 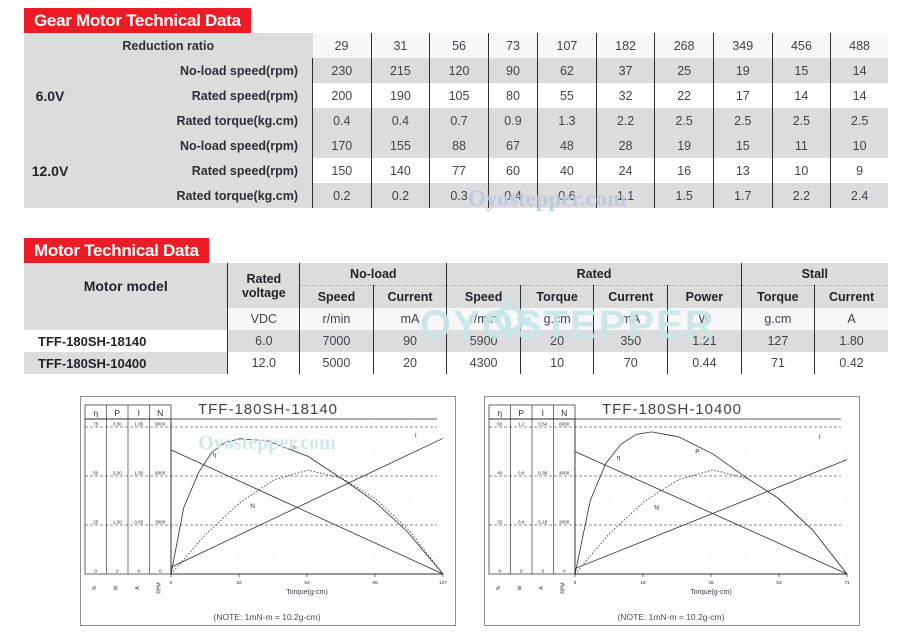 I want to click on reduction-ratio-value: 31, so click(x=401, y=45).